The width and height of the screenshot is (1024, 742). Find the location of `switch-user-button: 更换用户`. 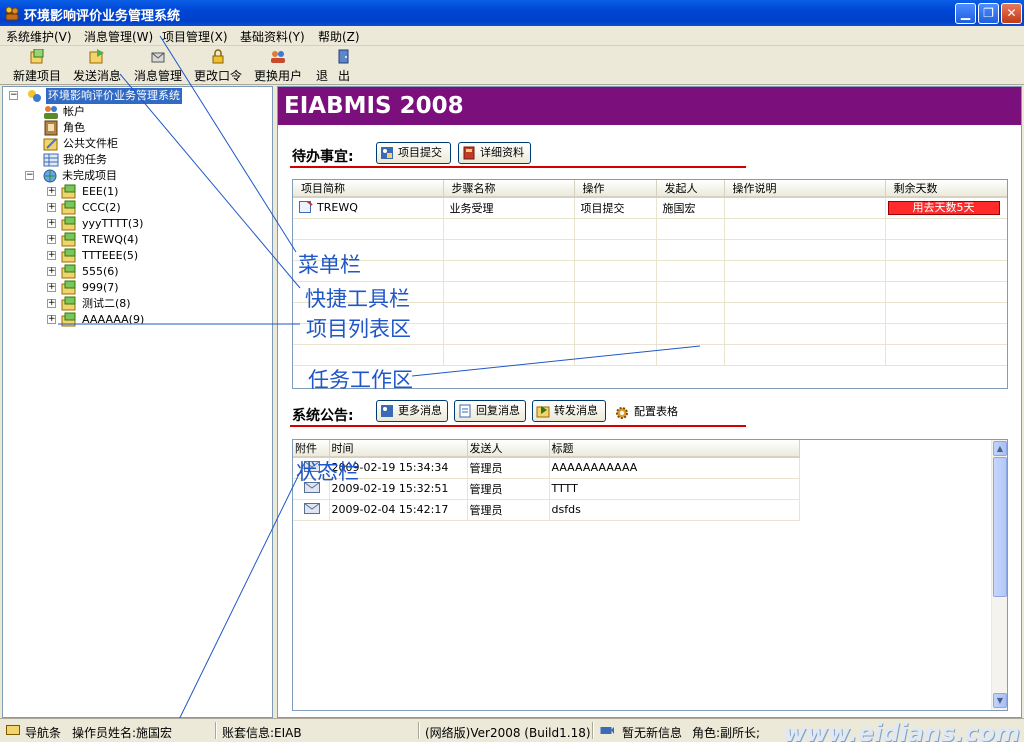

switch-user-button: 更换用户 is located at coordinates (278, 66).